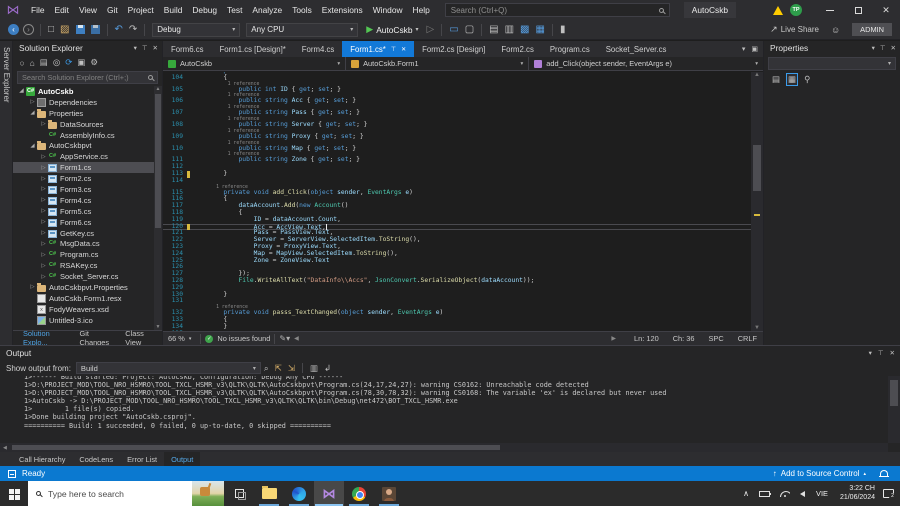 The width and height of the screenshot is (900, 506). What do you see at coordinates (747, 338) in the screenshot?
I see `line-ending-indicator: CRLF` at bounding box center [747, 338].